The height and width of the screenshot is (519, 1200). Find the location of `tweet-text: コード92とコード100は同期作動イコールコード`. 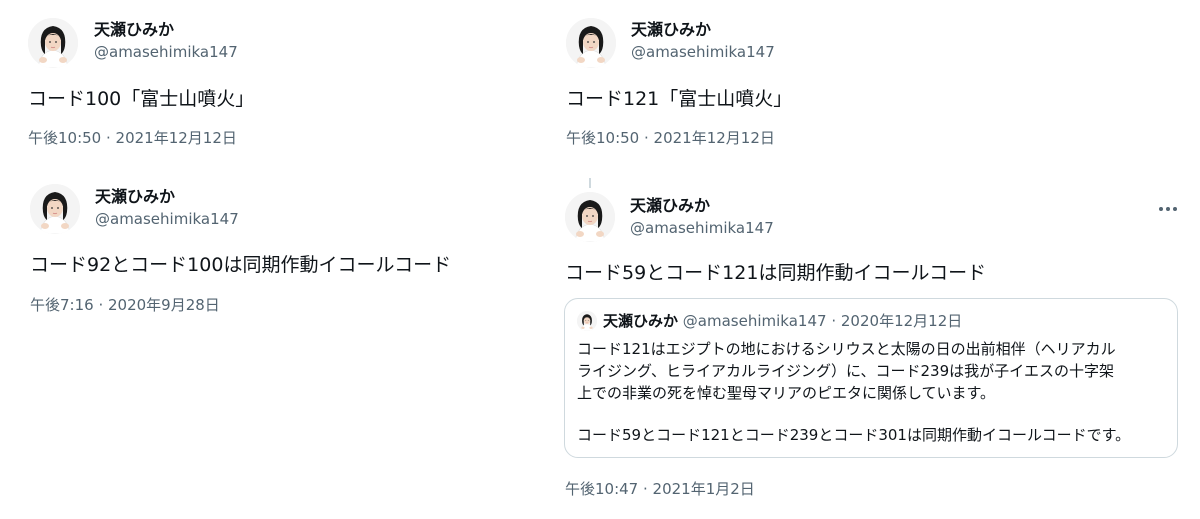

tweet-text: コード92とコード100は同期作動イコールコード is located at coordinates (241, 265).